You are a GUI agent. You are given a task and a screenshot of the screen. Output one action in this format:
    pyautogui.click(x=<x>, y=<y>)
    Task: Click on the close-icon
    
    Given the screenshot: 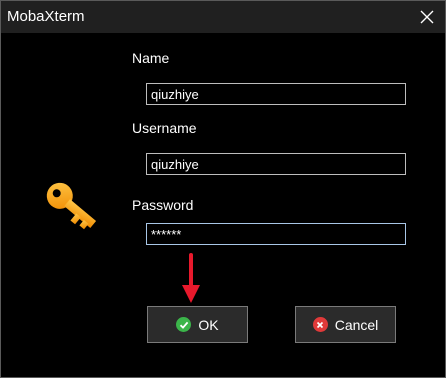 What is the action you would take?
    pyautogui.click(x=427, y=17)
    